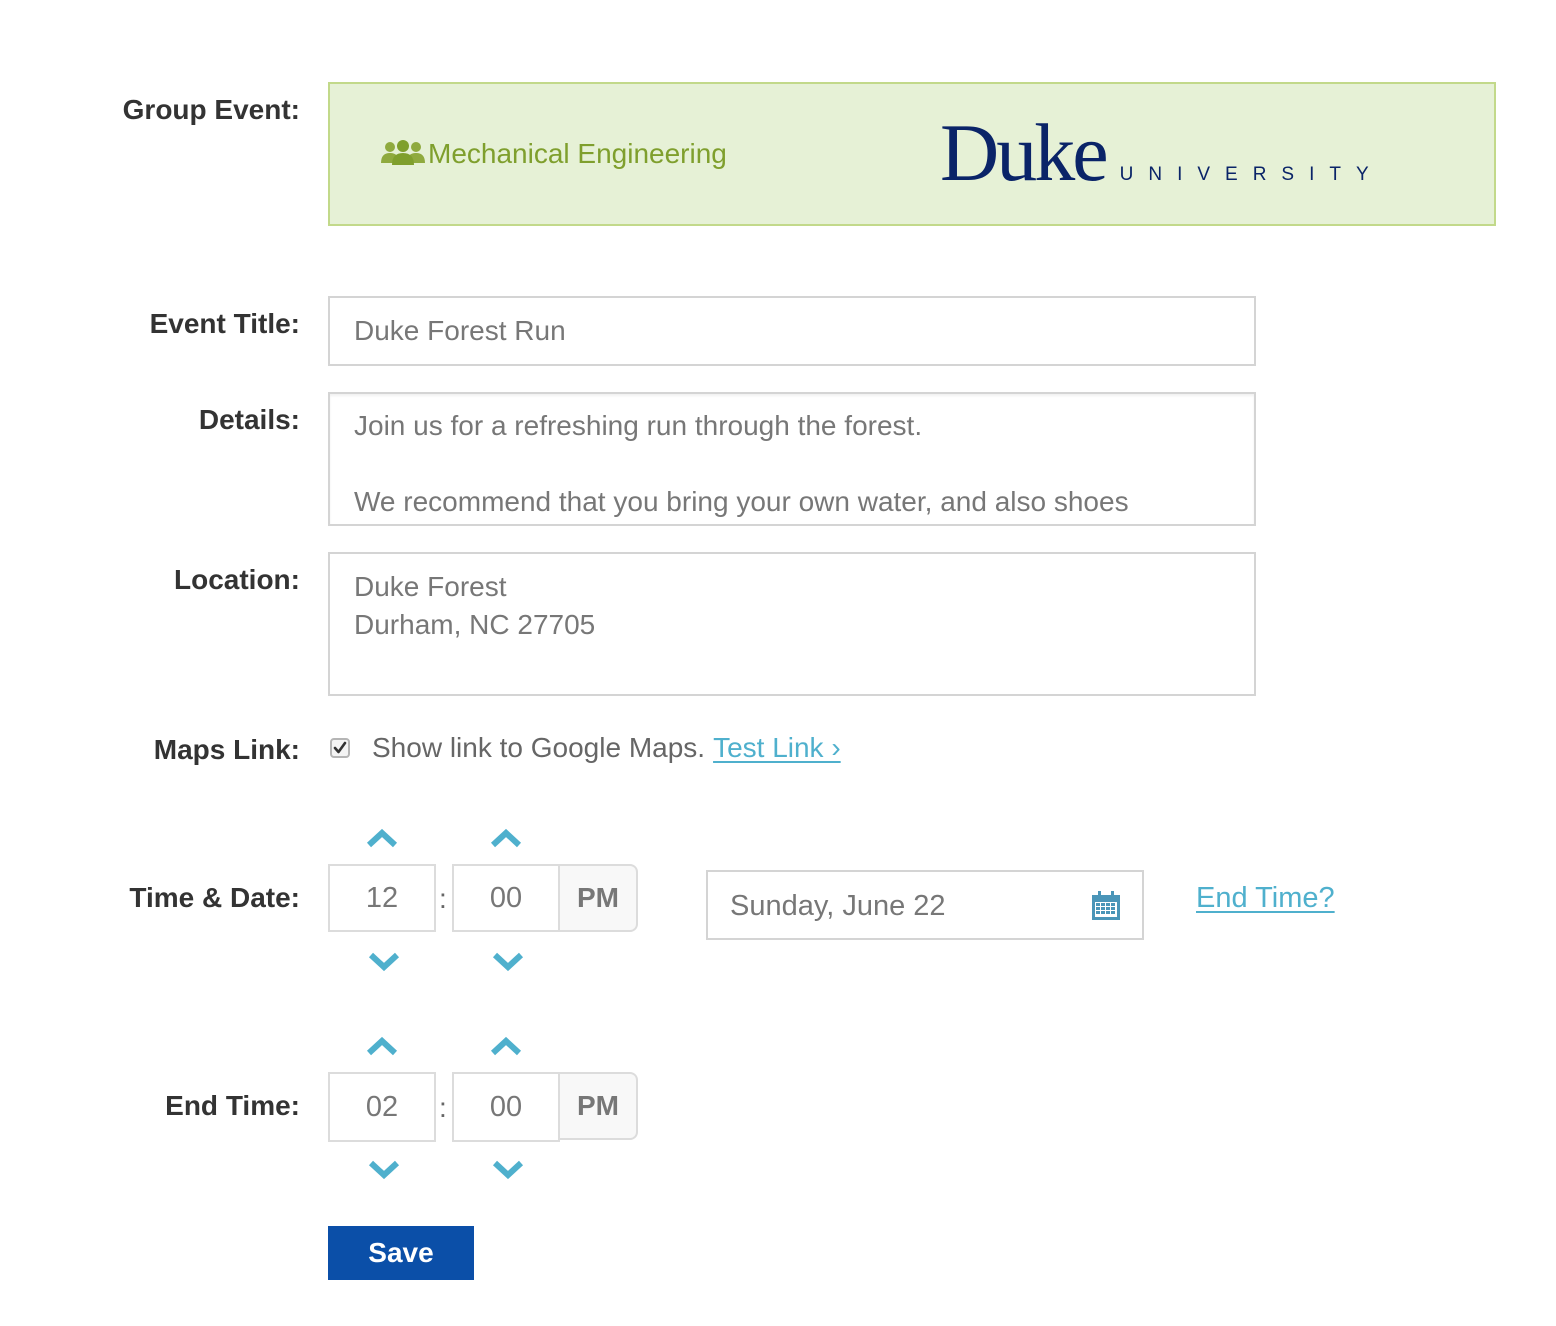 The image size is (1556, 1326). Describe the element at coordinates (599, 1106) in the screenshot. I see `end-ampm-toggle: PM` at that location.